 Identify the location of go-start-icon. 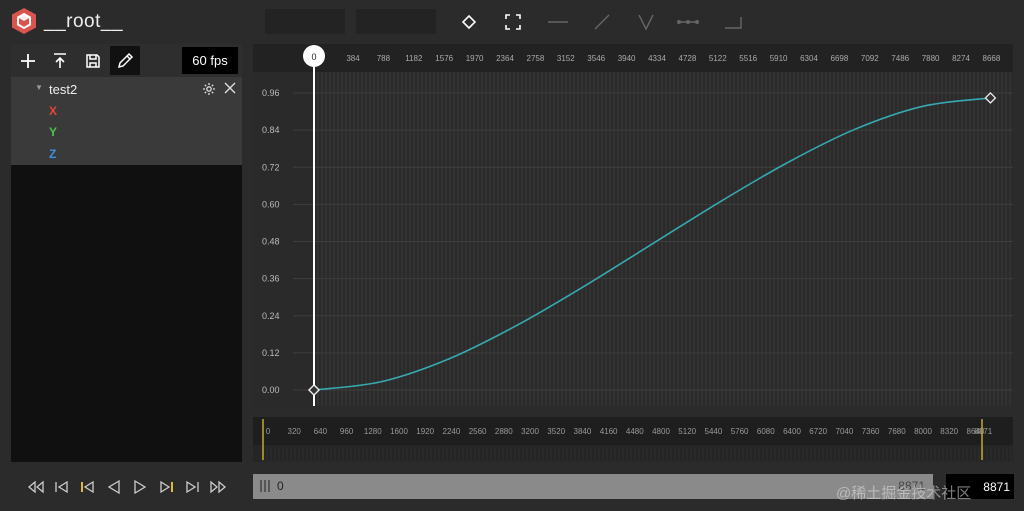
(36, 487).